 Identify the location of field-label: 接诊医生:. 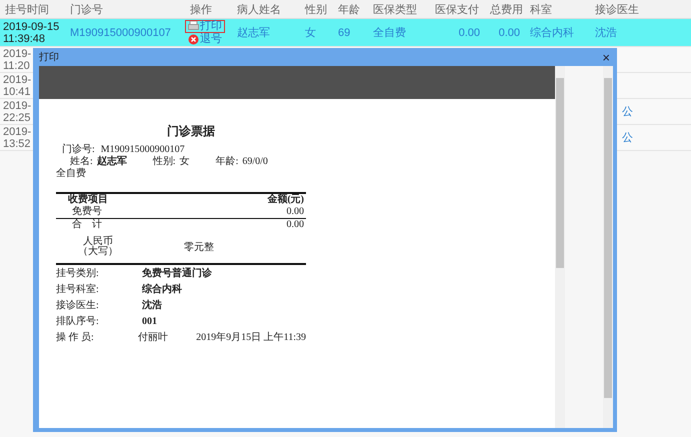
(78, 306).